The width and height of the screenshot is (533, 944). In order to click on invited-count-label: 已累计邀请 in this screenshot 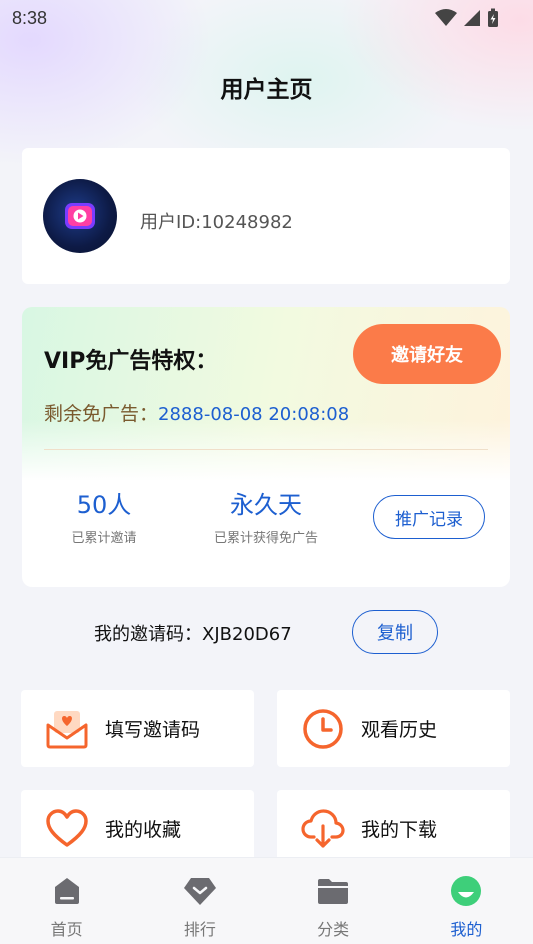, I will do `click(104, 538)`.